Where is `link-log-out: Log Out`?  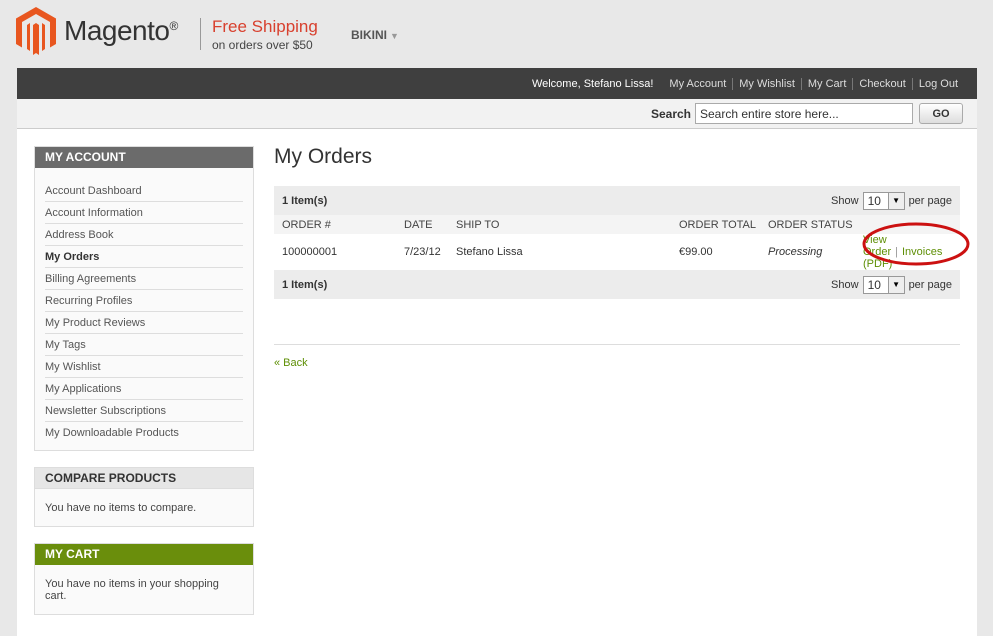 link-log-out: Log Out is located at coordinates (937, 83).